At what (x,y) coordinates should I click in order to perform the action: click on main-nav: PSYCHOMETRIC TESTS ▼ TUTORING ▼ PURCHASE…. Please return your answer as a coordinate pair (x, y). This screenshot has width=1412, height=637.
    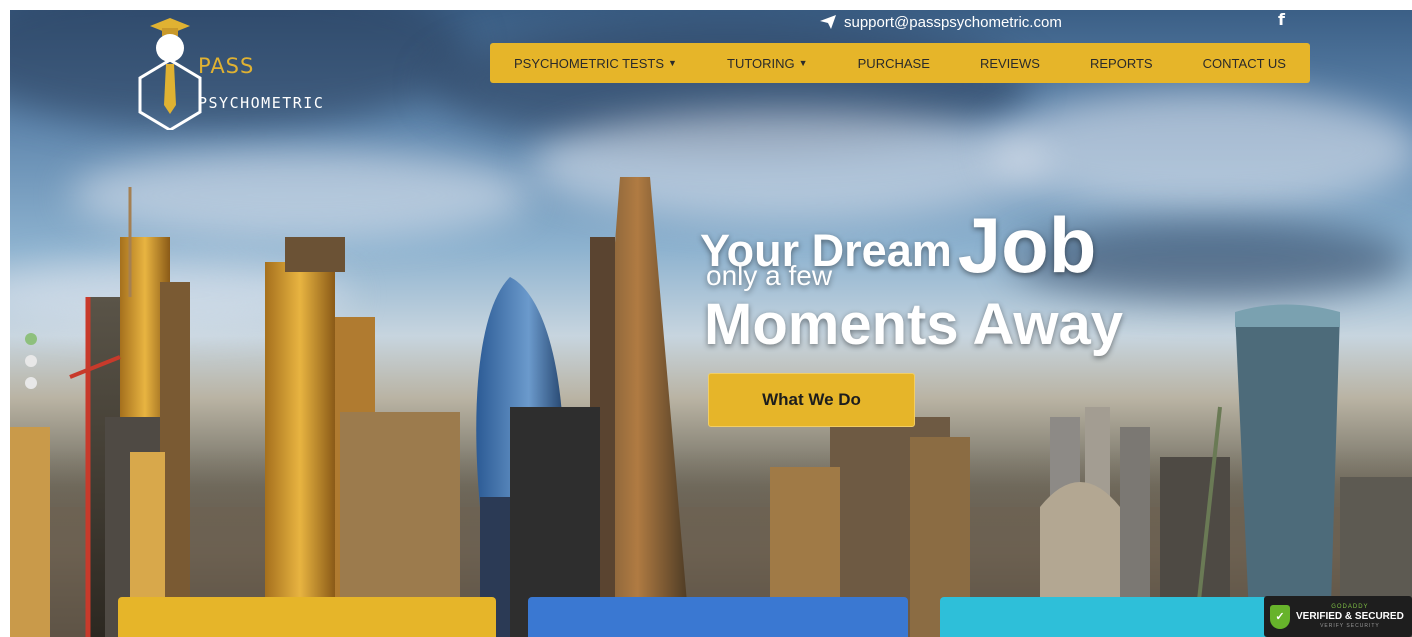
    Looking at the image, I should click on (900, 63).